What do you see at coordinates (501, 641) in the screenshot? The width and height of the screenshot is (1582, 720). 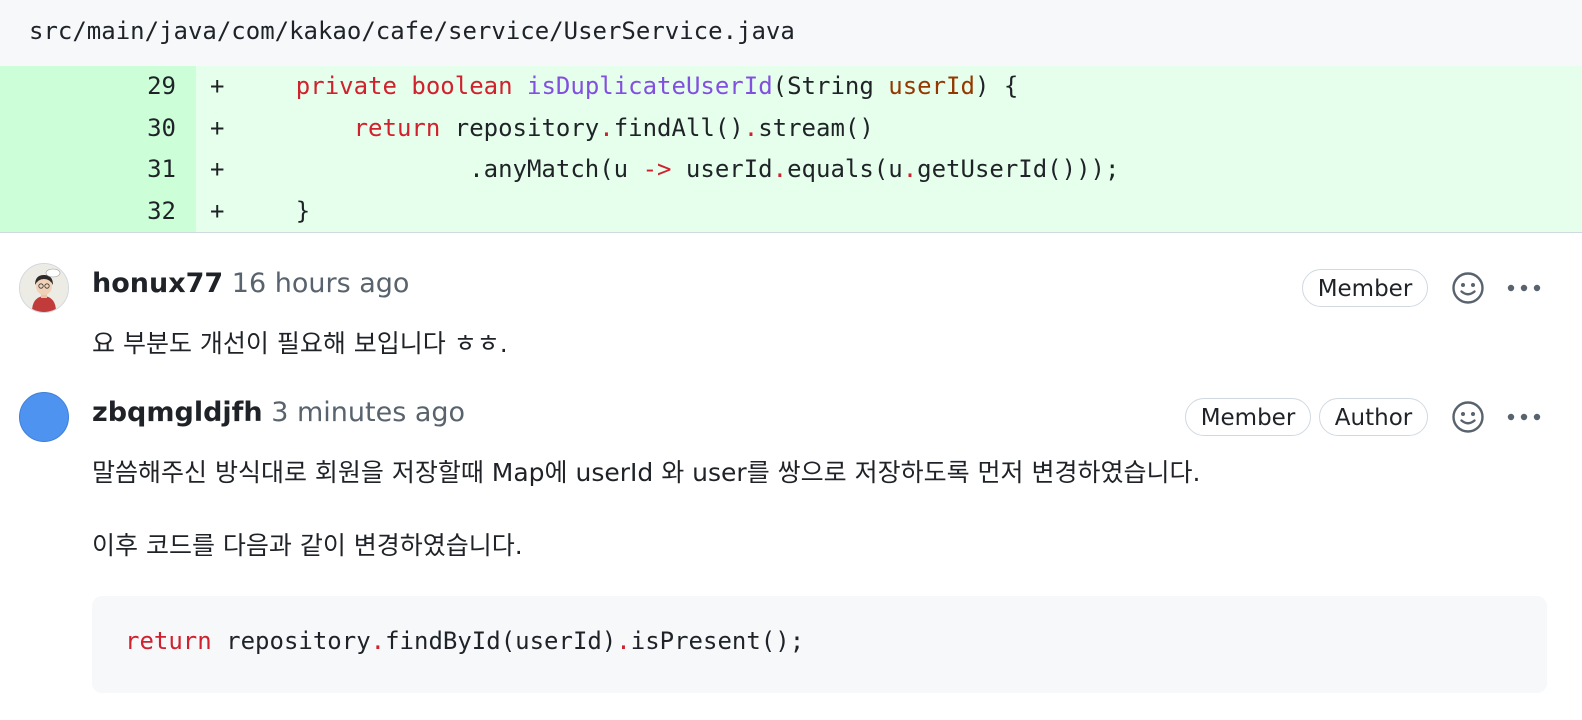 I see `code-token: findById(userId)` at bounding box center [501, 641].